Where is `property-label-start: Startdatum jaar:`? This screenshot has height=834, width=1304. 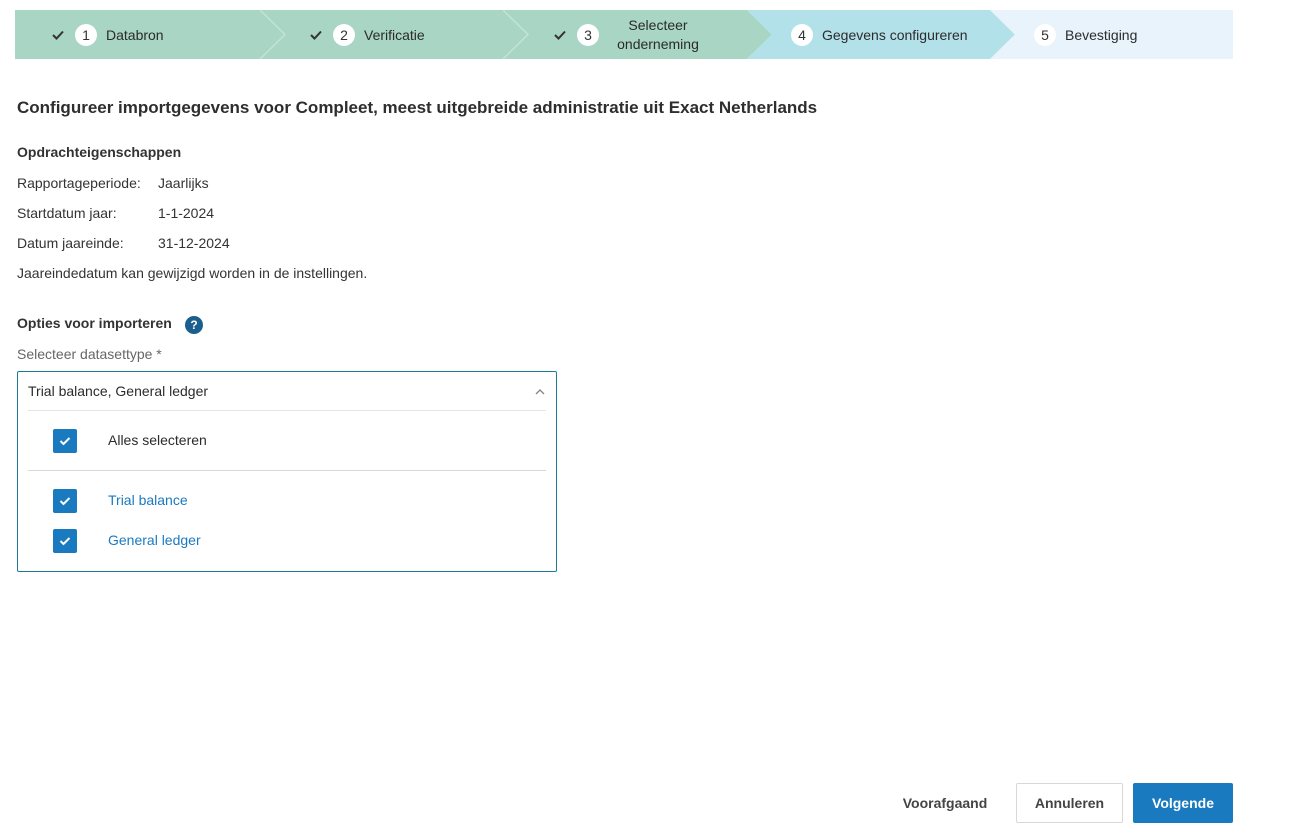 property-label-start: Startdatum jaar: is located at coordinates (67, 213).